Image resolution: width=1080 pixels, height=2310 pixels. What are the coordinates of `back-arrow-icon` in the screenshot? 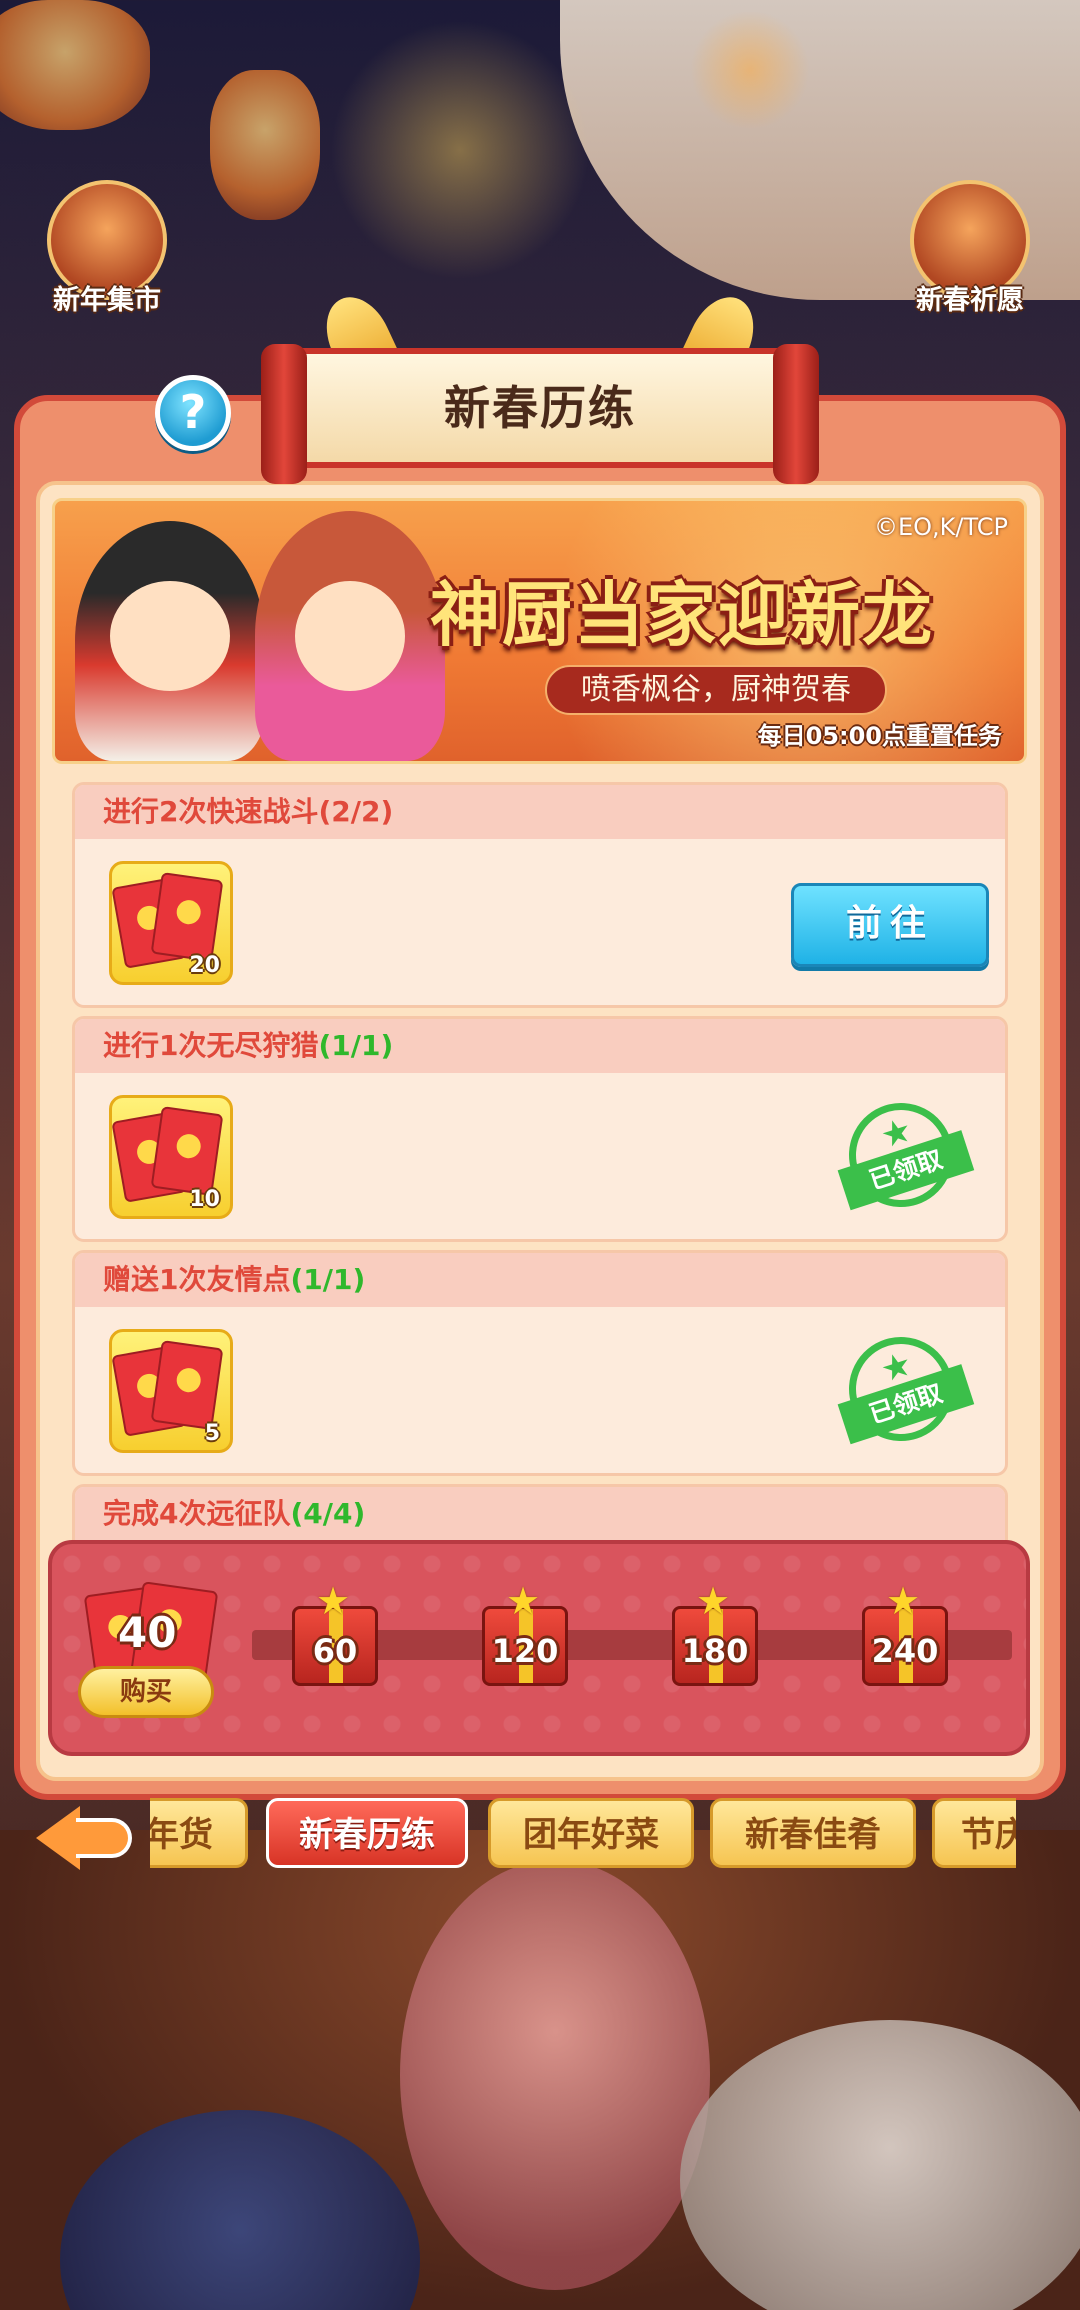 It's located at (58, 1838).